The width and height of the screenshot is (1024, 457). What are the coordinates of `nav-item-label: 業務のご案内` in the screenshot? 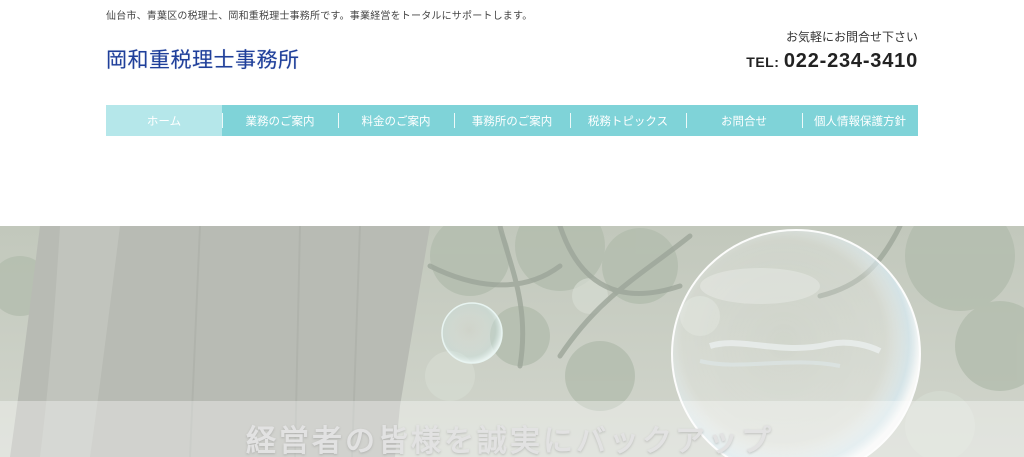 It's located at (280, 120).